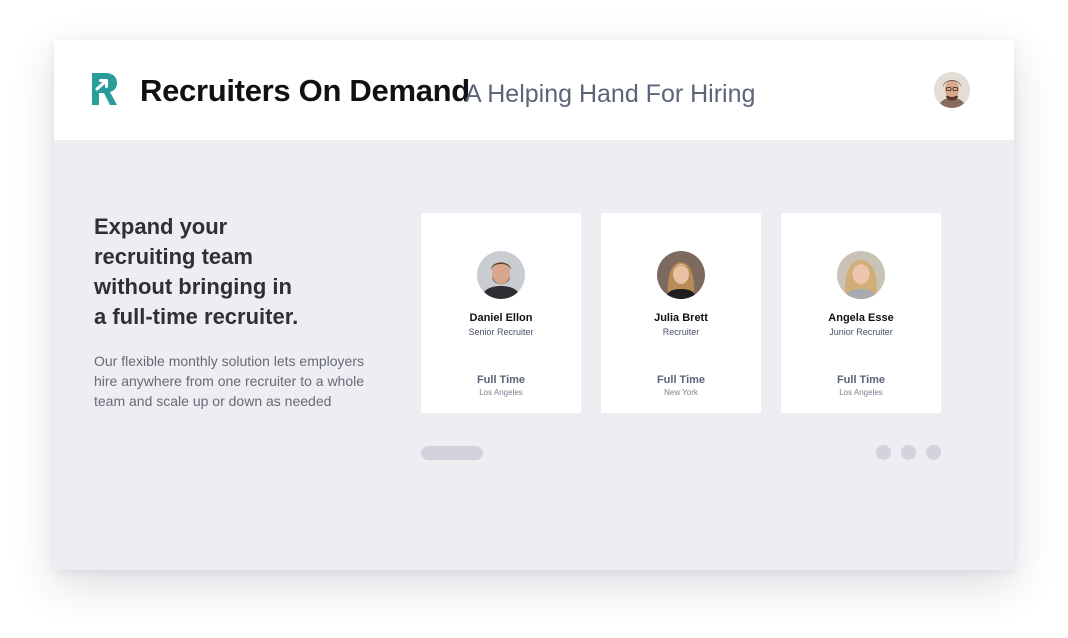 The width and height of the screenshot is (1068, 638). Describe the element at coordinates (452, 453) in the screenshot. I see `carousel-scrollbar` at that location.